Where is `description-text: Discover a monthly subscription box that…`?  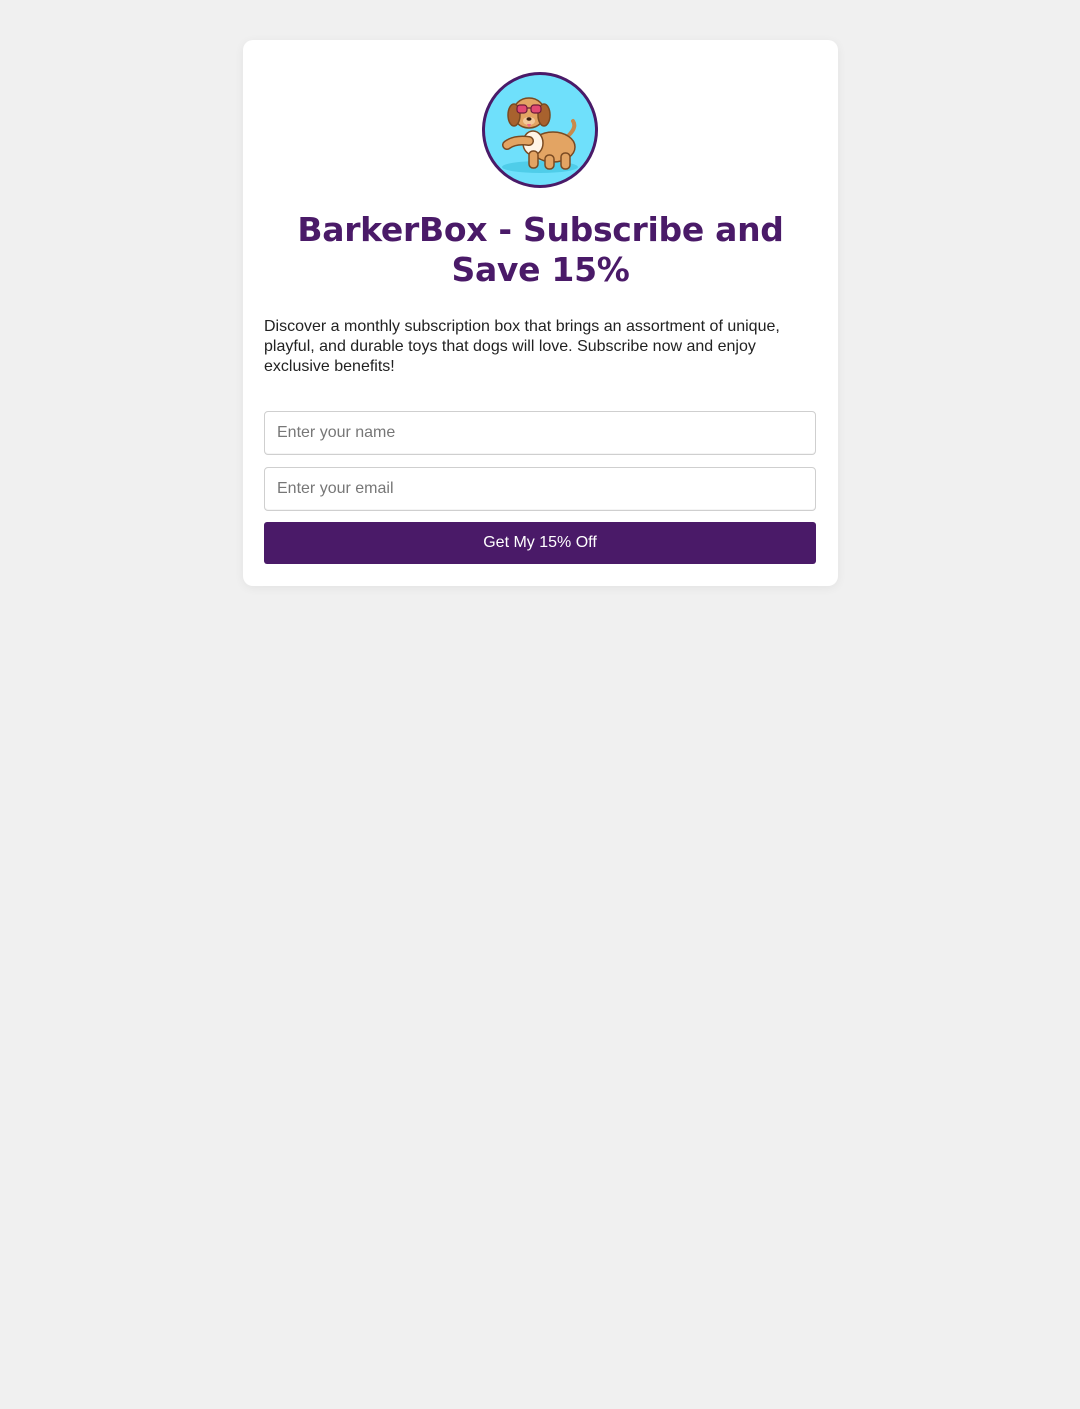 description-text: Discover a monthly subscription box that… is located at coordinates (522, 346).